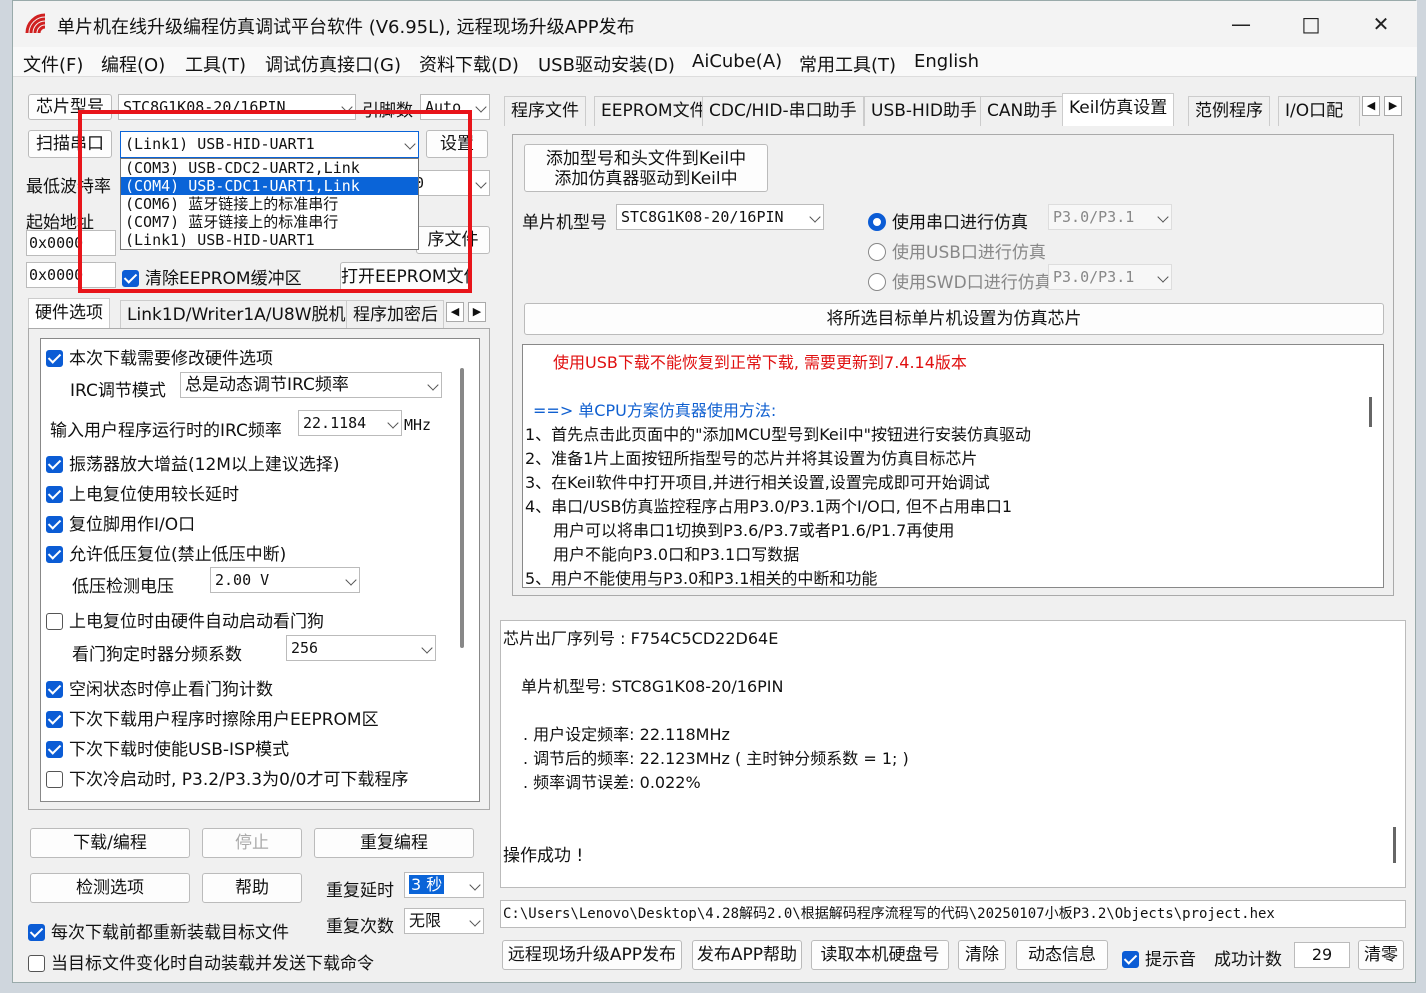 This screenshot has width=1426, height=993. Describe the element at coordinates (946, 61) in the screenshot. I see `menu-english: English` at that location.